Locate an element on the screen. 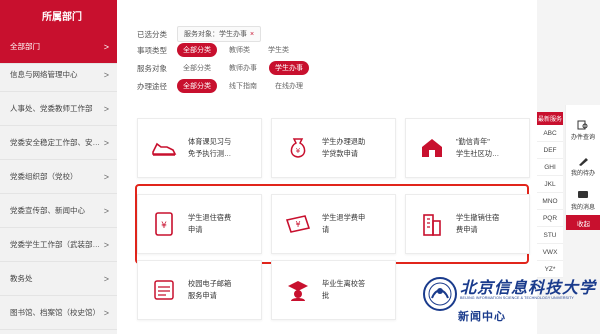 This screenshot has height=334, width=600. remove-filter-icon: × is located at coordinates (252, 34).